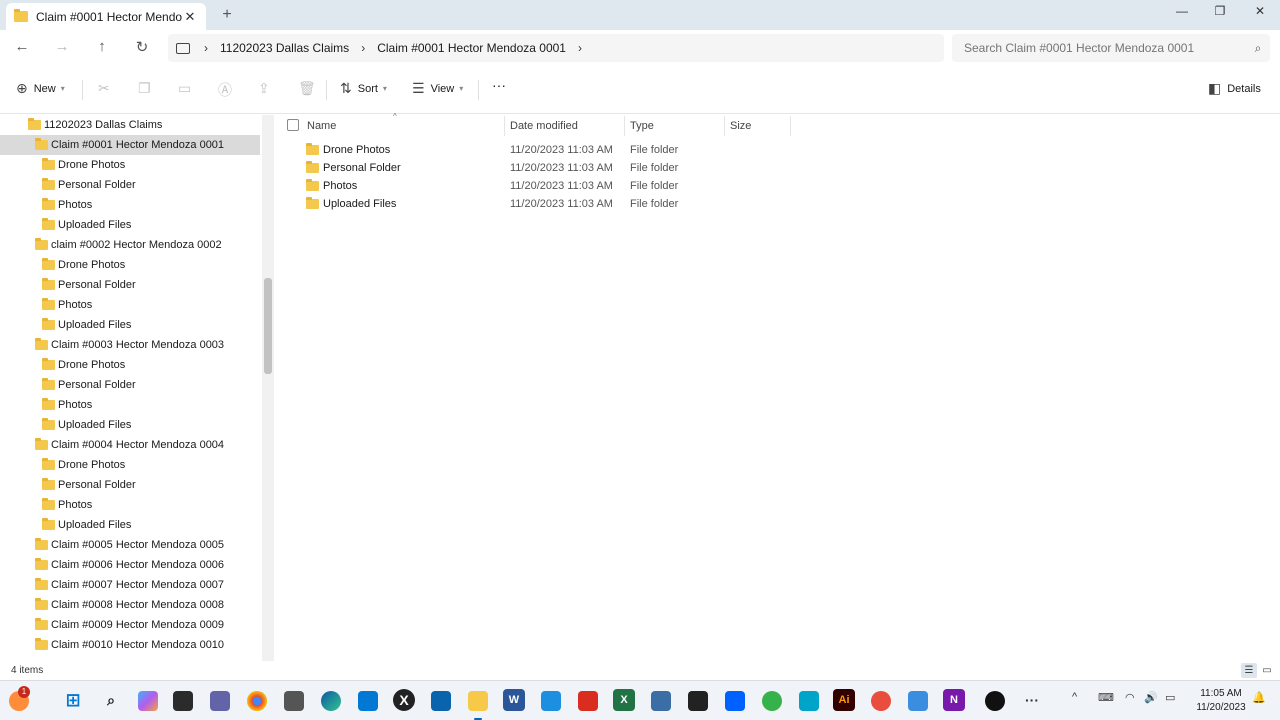 This screenshot has height=720, width=1280. I want to click on search-taskbar-icon: ⌕, so click(111, 700).